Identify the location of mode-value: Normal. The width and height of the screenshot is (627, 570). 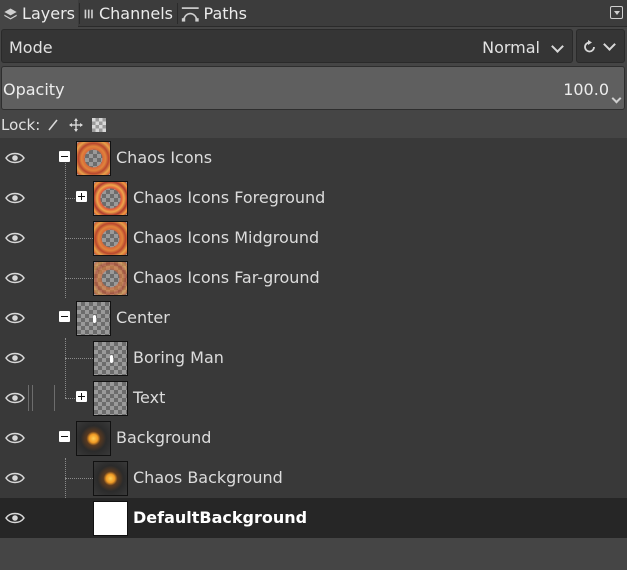
(511, 47).